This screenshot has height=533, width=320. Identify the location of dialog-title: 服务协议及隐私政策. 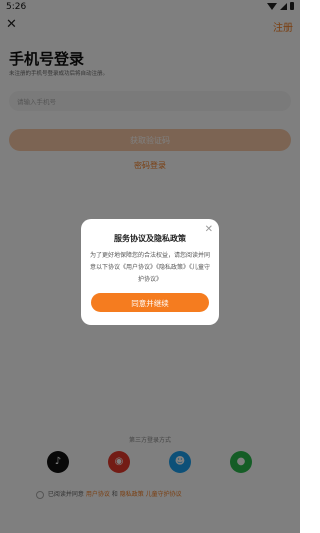
(150, 238).